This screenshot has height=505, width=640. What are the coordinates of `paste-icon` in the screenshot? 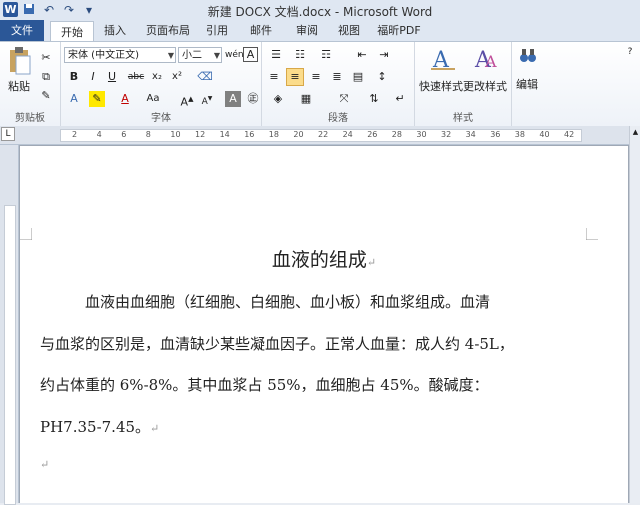 It's located at (20, 62).